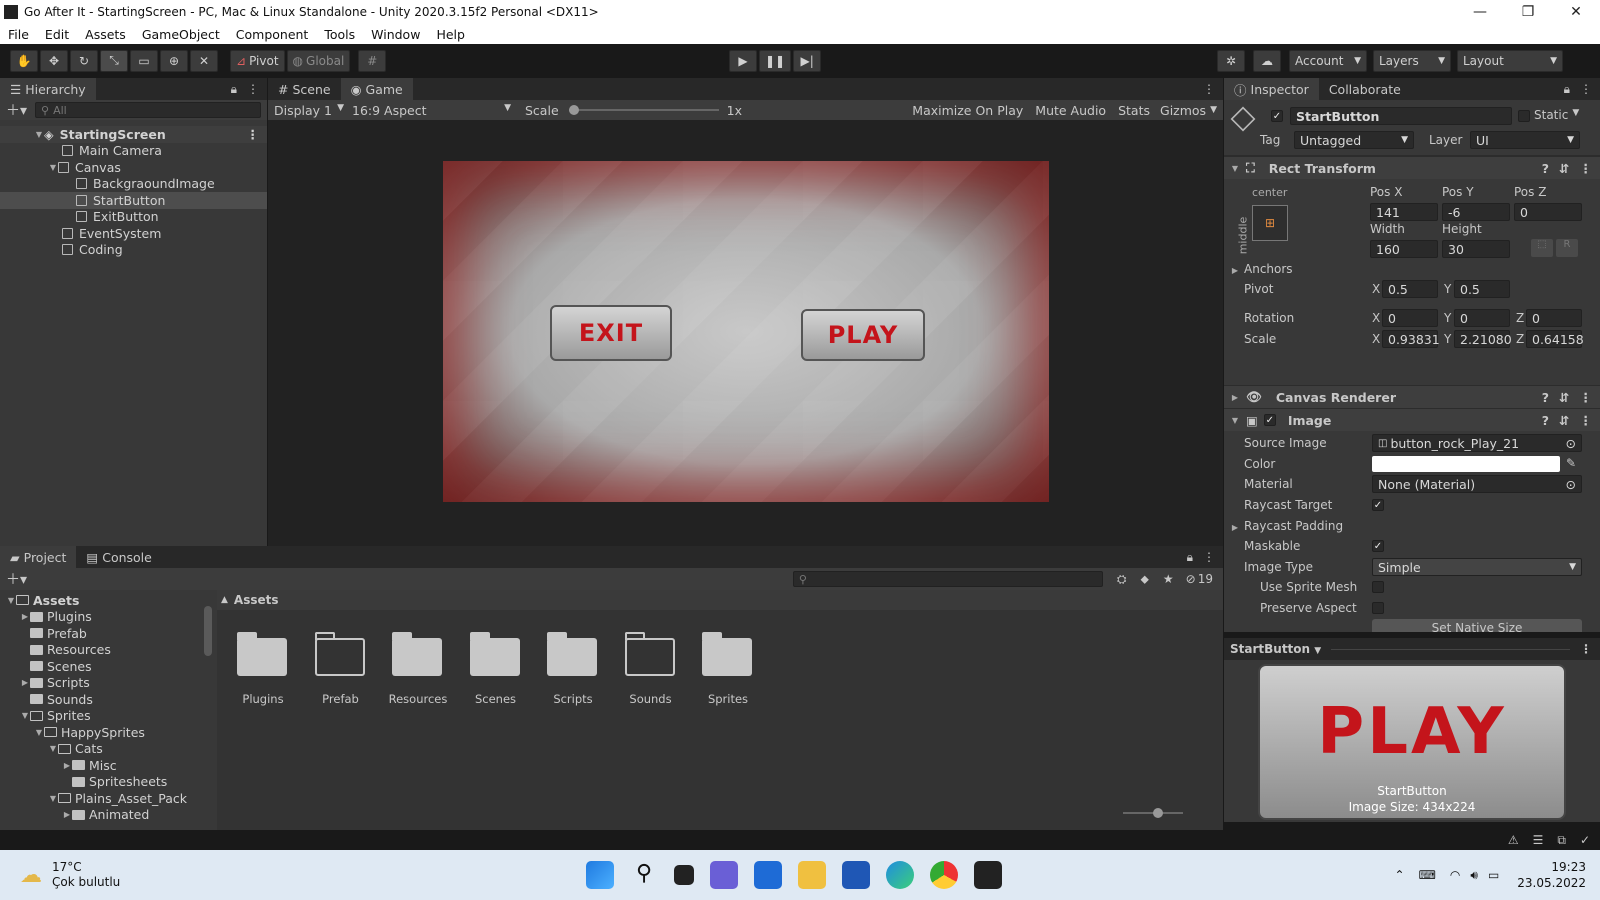  I want to click on image-type-dropdown: Simple ▼, so click(1477, 567).